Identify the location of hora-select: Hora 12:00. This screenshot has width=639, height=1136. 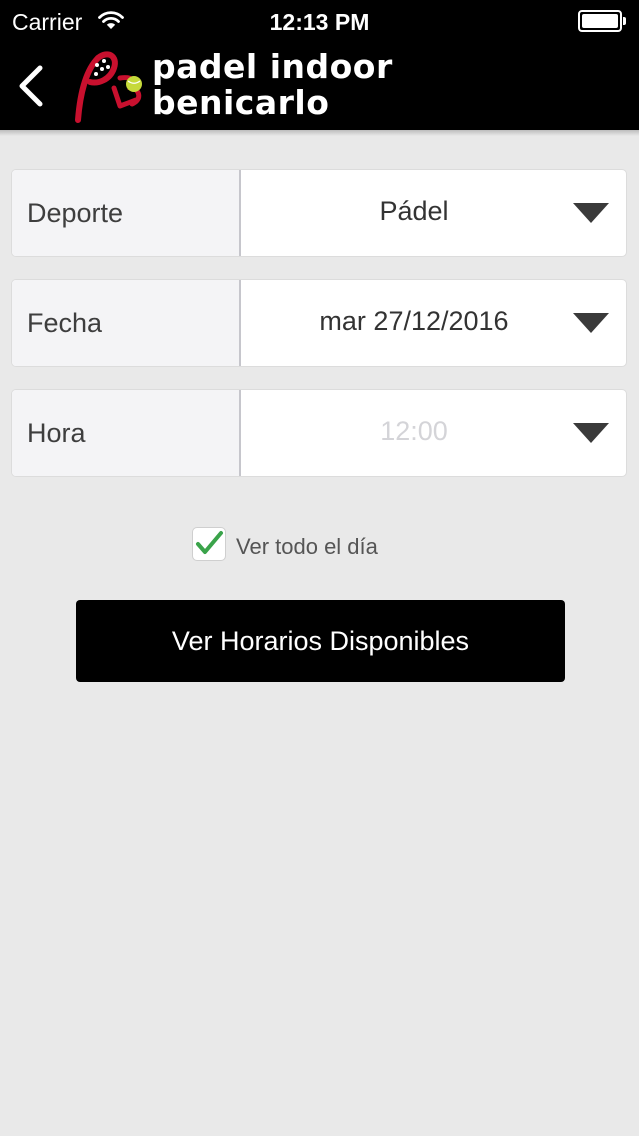
(319, 433).